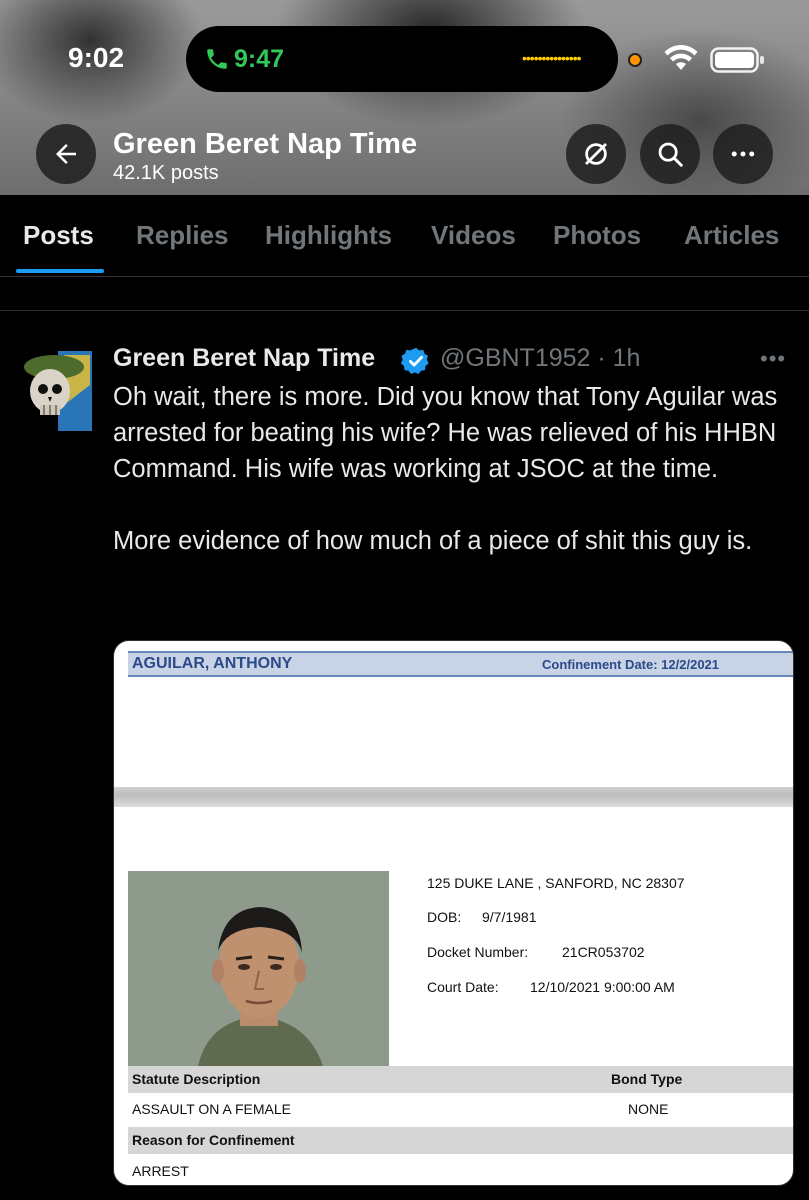 This screenshot has height=1200, width=809. I want to click on status-time: 9:02, so click(96, 57).